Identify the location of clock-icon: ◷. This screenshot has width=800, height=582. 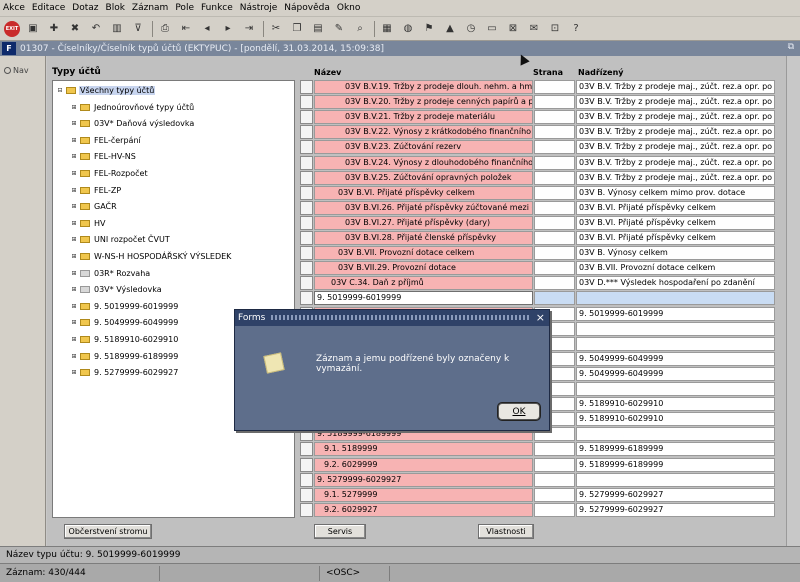
(471, 29).